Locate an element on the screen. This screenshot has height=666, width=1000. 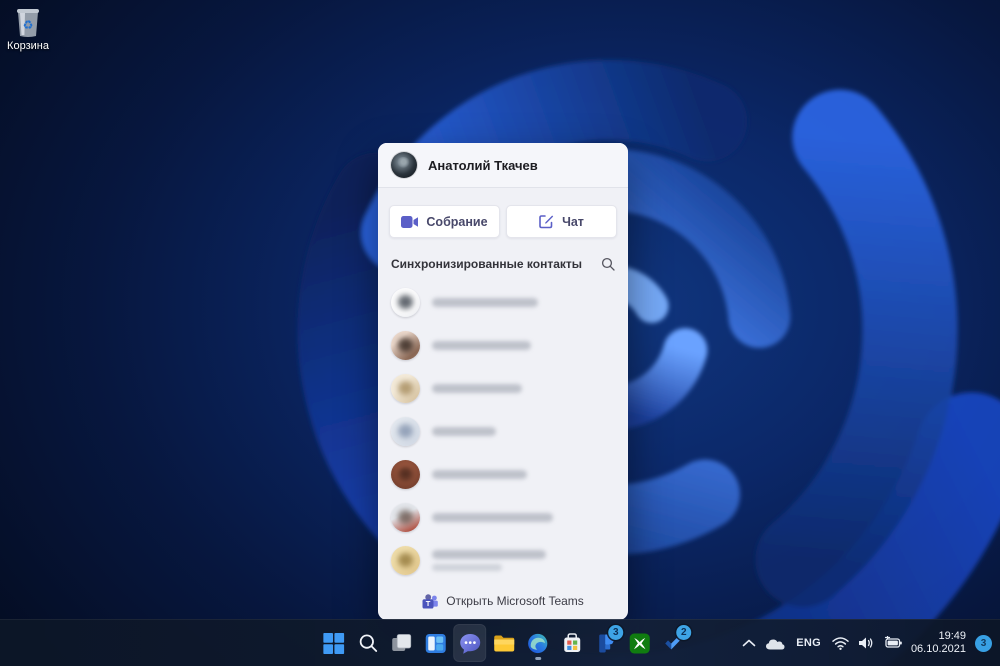
chat-button: Чат is located at coordinates (561, 221).